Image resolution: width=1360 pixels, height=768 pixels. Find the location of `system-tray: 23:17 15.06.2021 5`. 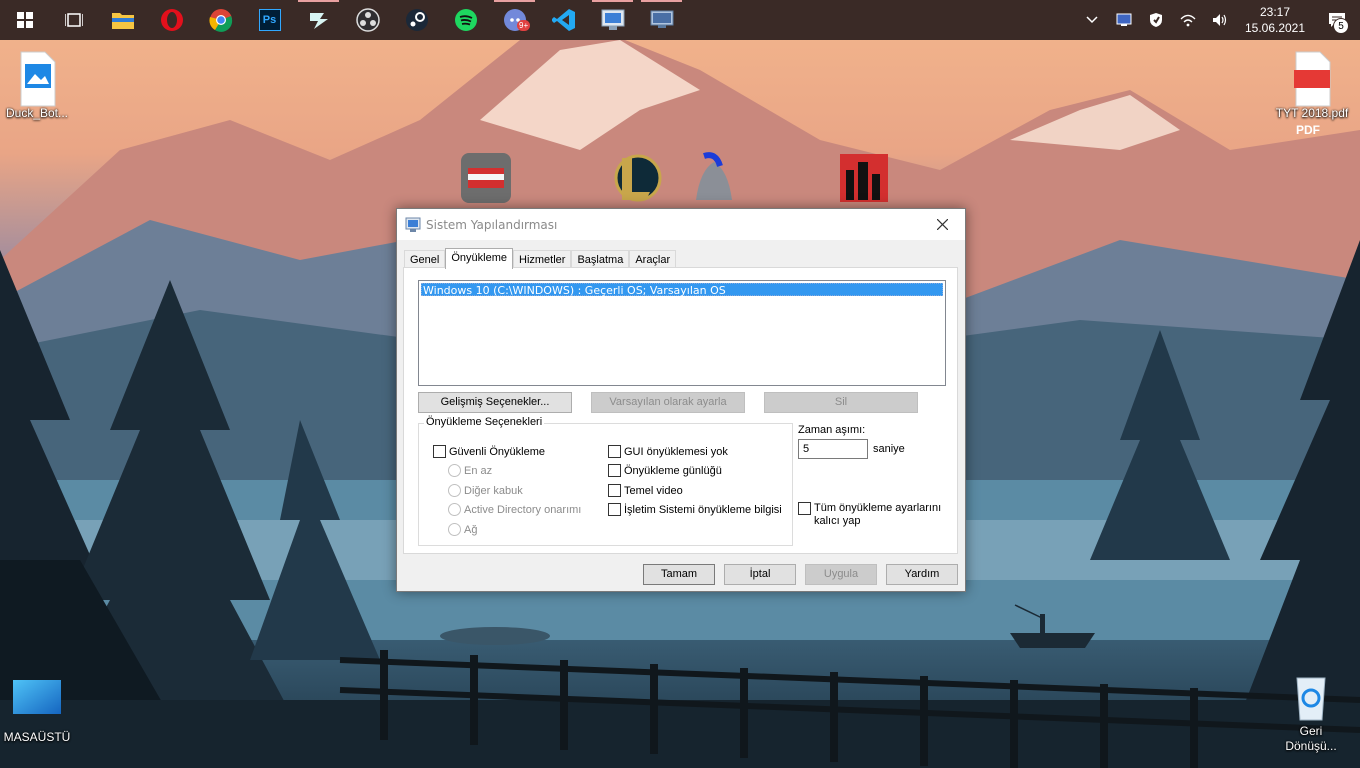

system-tray: 23:17 15.06.2021 5 is located at coordinates (1218, 20).